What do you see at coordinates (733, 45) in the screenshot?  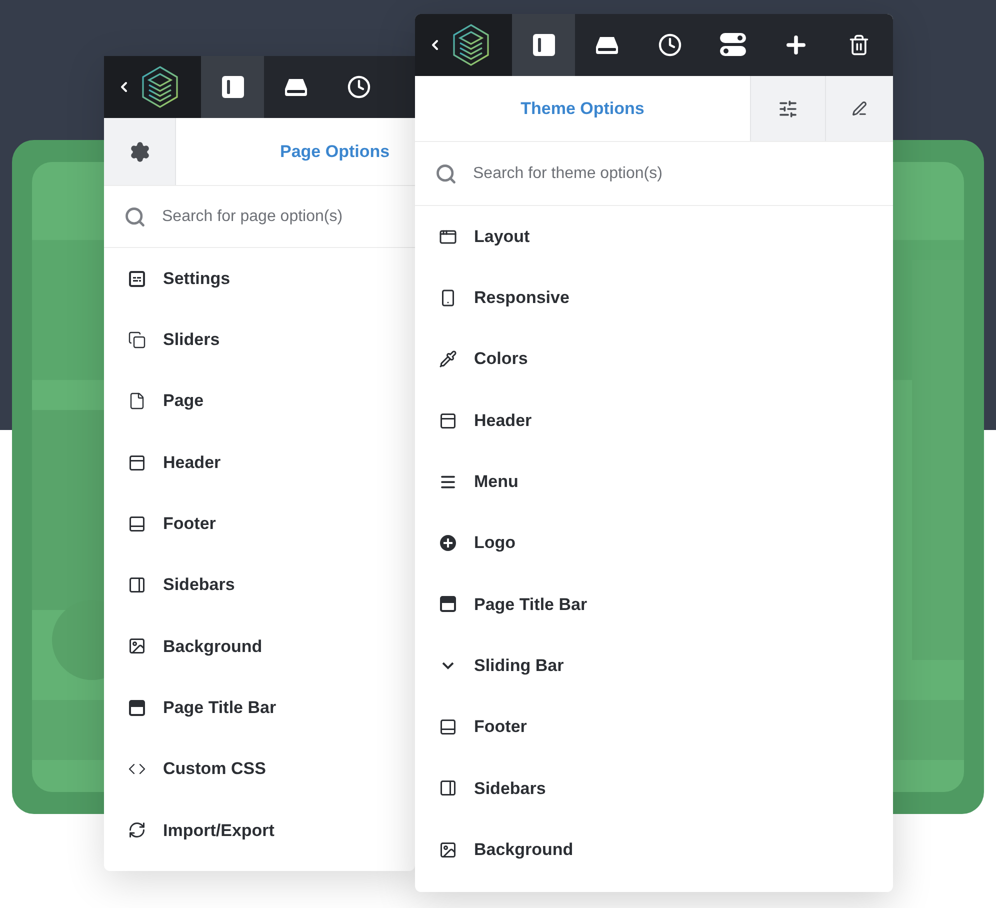 I see `toggles-icon` at bounding box center [733, 45].